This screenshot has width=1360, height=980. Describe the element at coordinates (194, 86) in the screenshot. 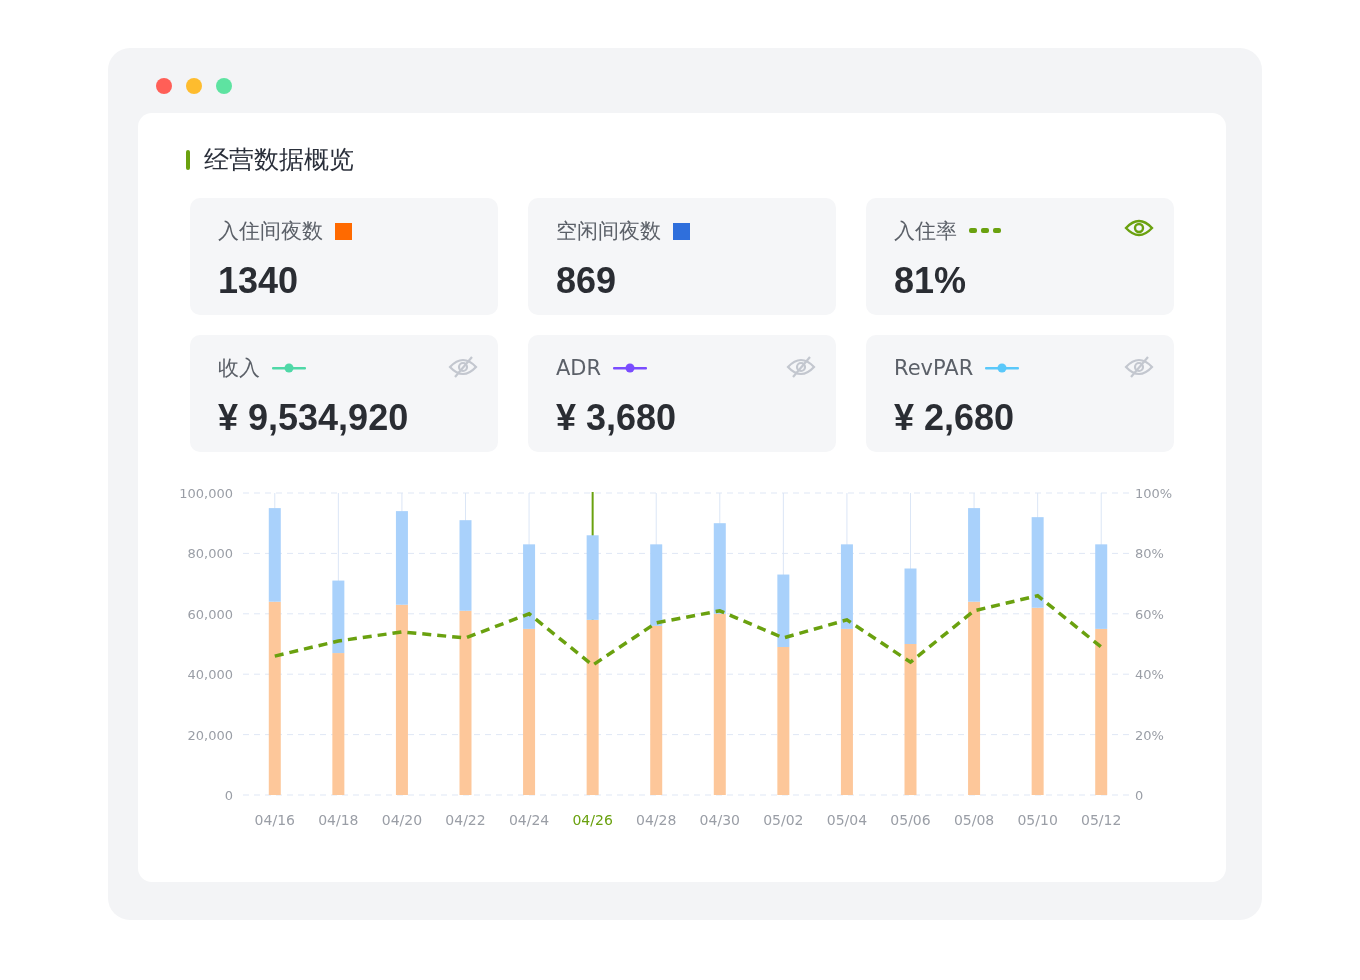

I see `minimize-dot-icon` at that location.